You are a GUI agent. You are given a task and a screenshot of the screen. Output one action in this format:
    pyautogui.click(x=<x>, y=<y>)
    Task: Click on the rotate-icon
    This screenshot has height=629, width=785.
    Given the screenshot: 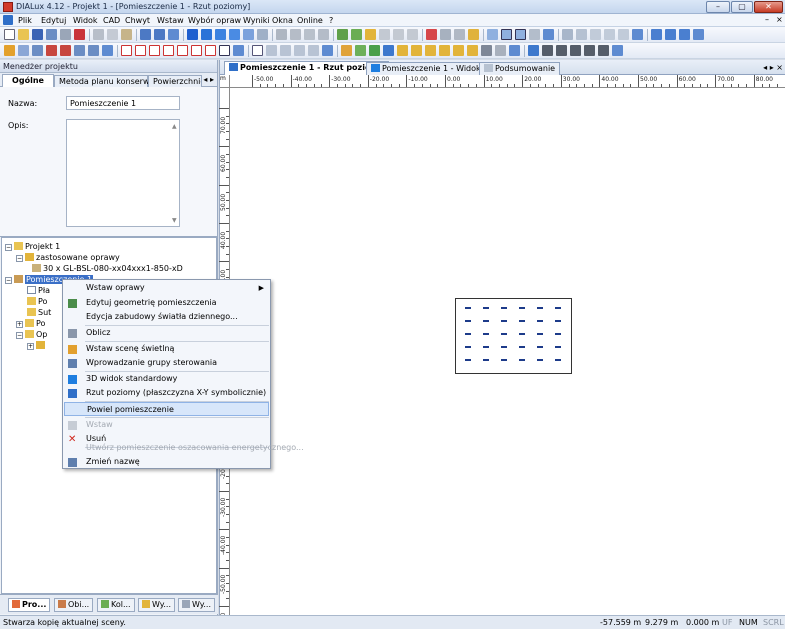 What is the action you would take?
    pyautogui.click(x=299, y=50)
    